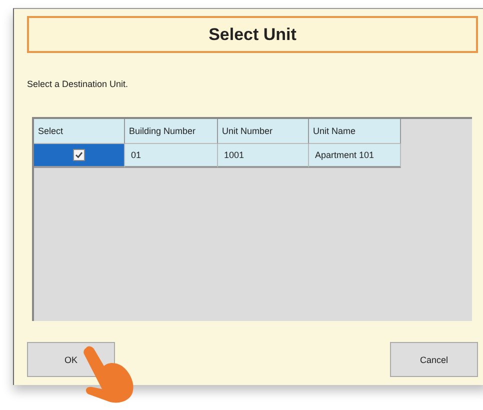 The height and width of the screenshot is (410, 483). Describe the element at coordinates (79, 131) in the screenshot. I see `column-header: Select` at that location.